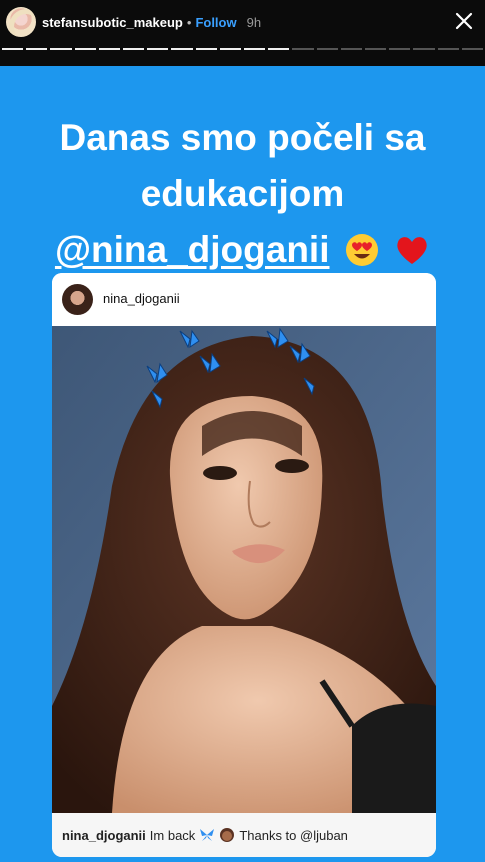 The height and width of the screenshot is (862, 485). I want to click on story-meta: stefansubotic_makeup • Follow 9h, so click(151, 22).